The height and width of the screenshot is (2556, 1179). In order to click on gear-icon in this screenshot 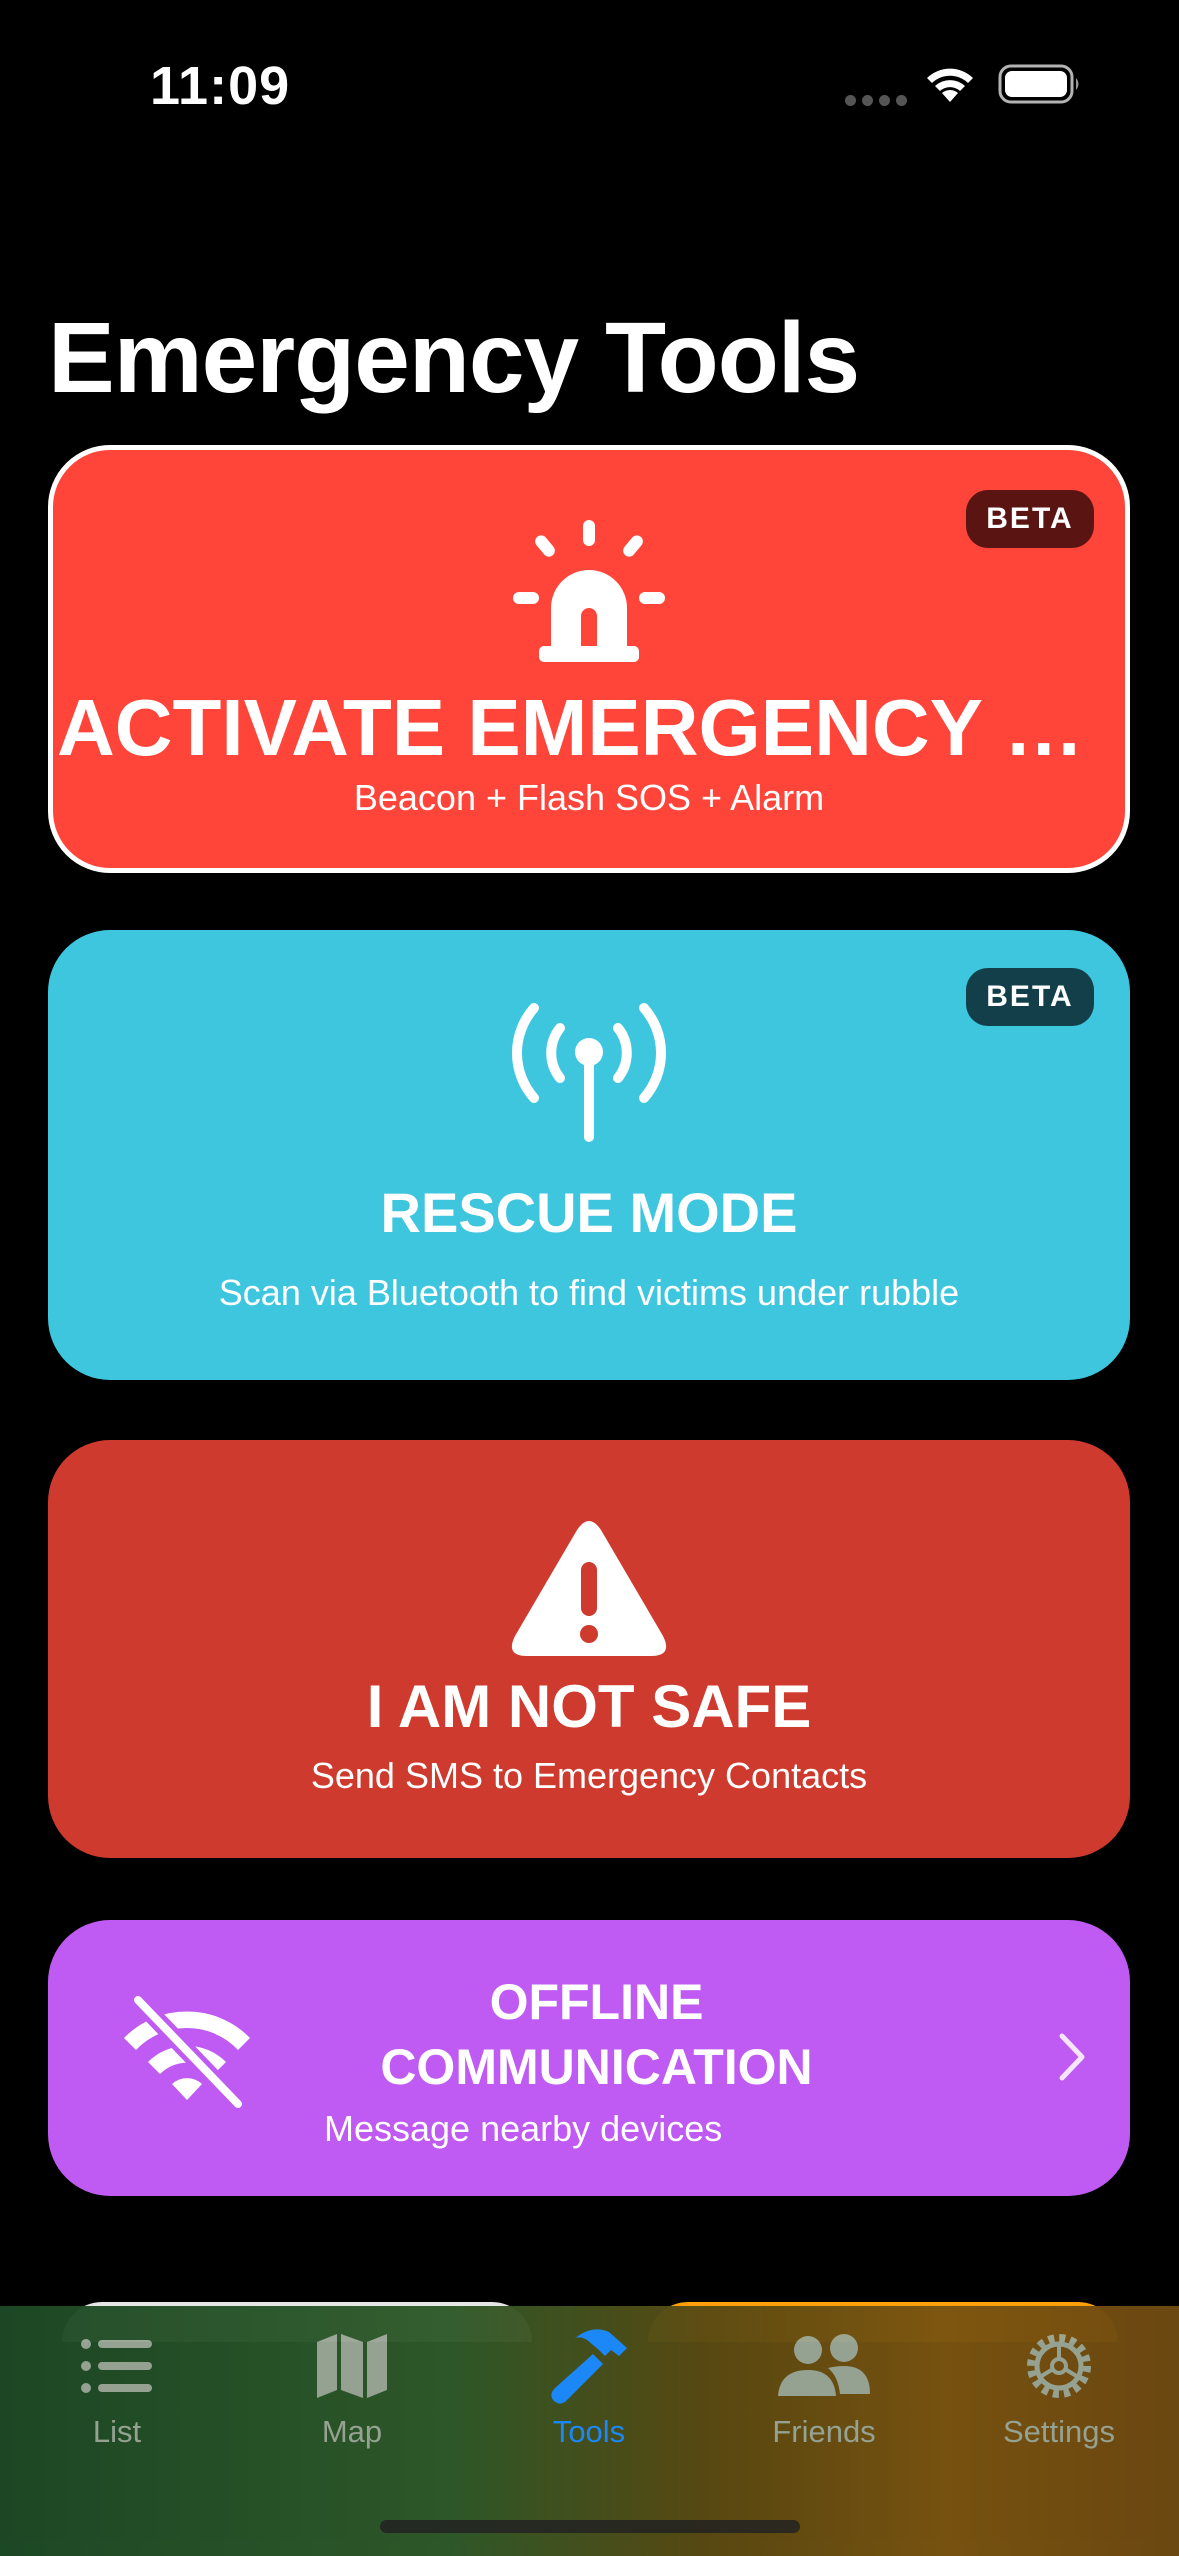, I will do `click(1059, 2366)`.